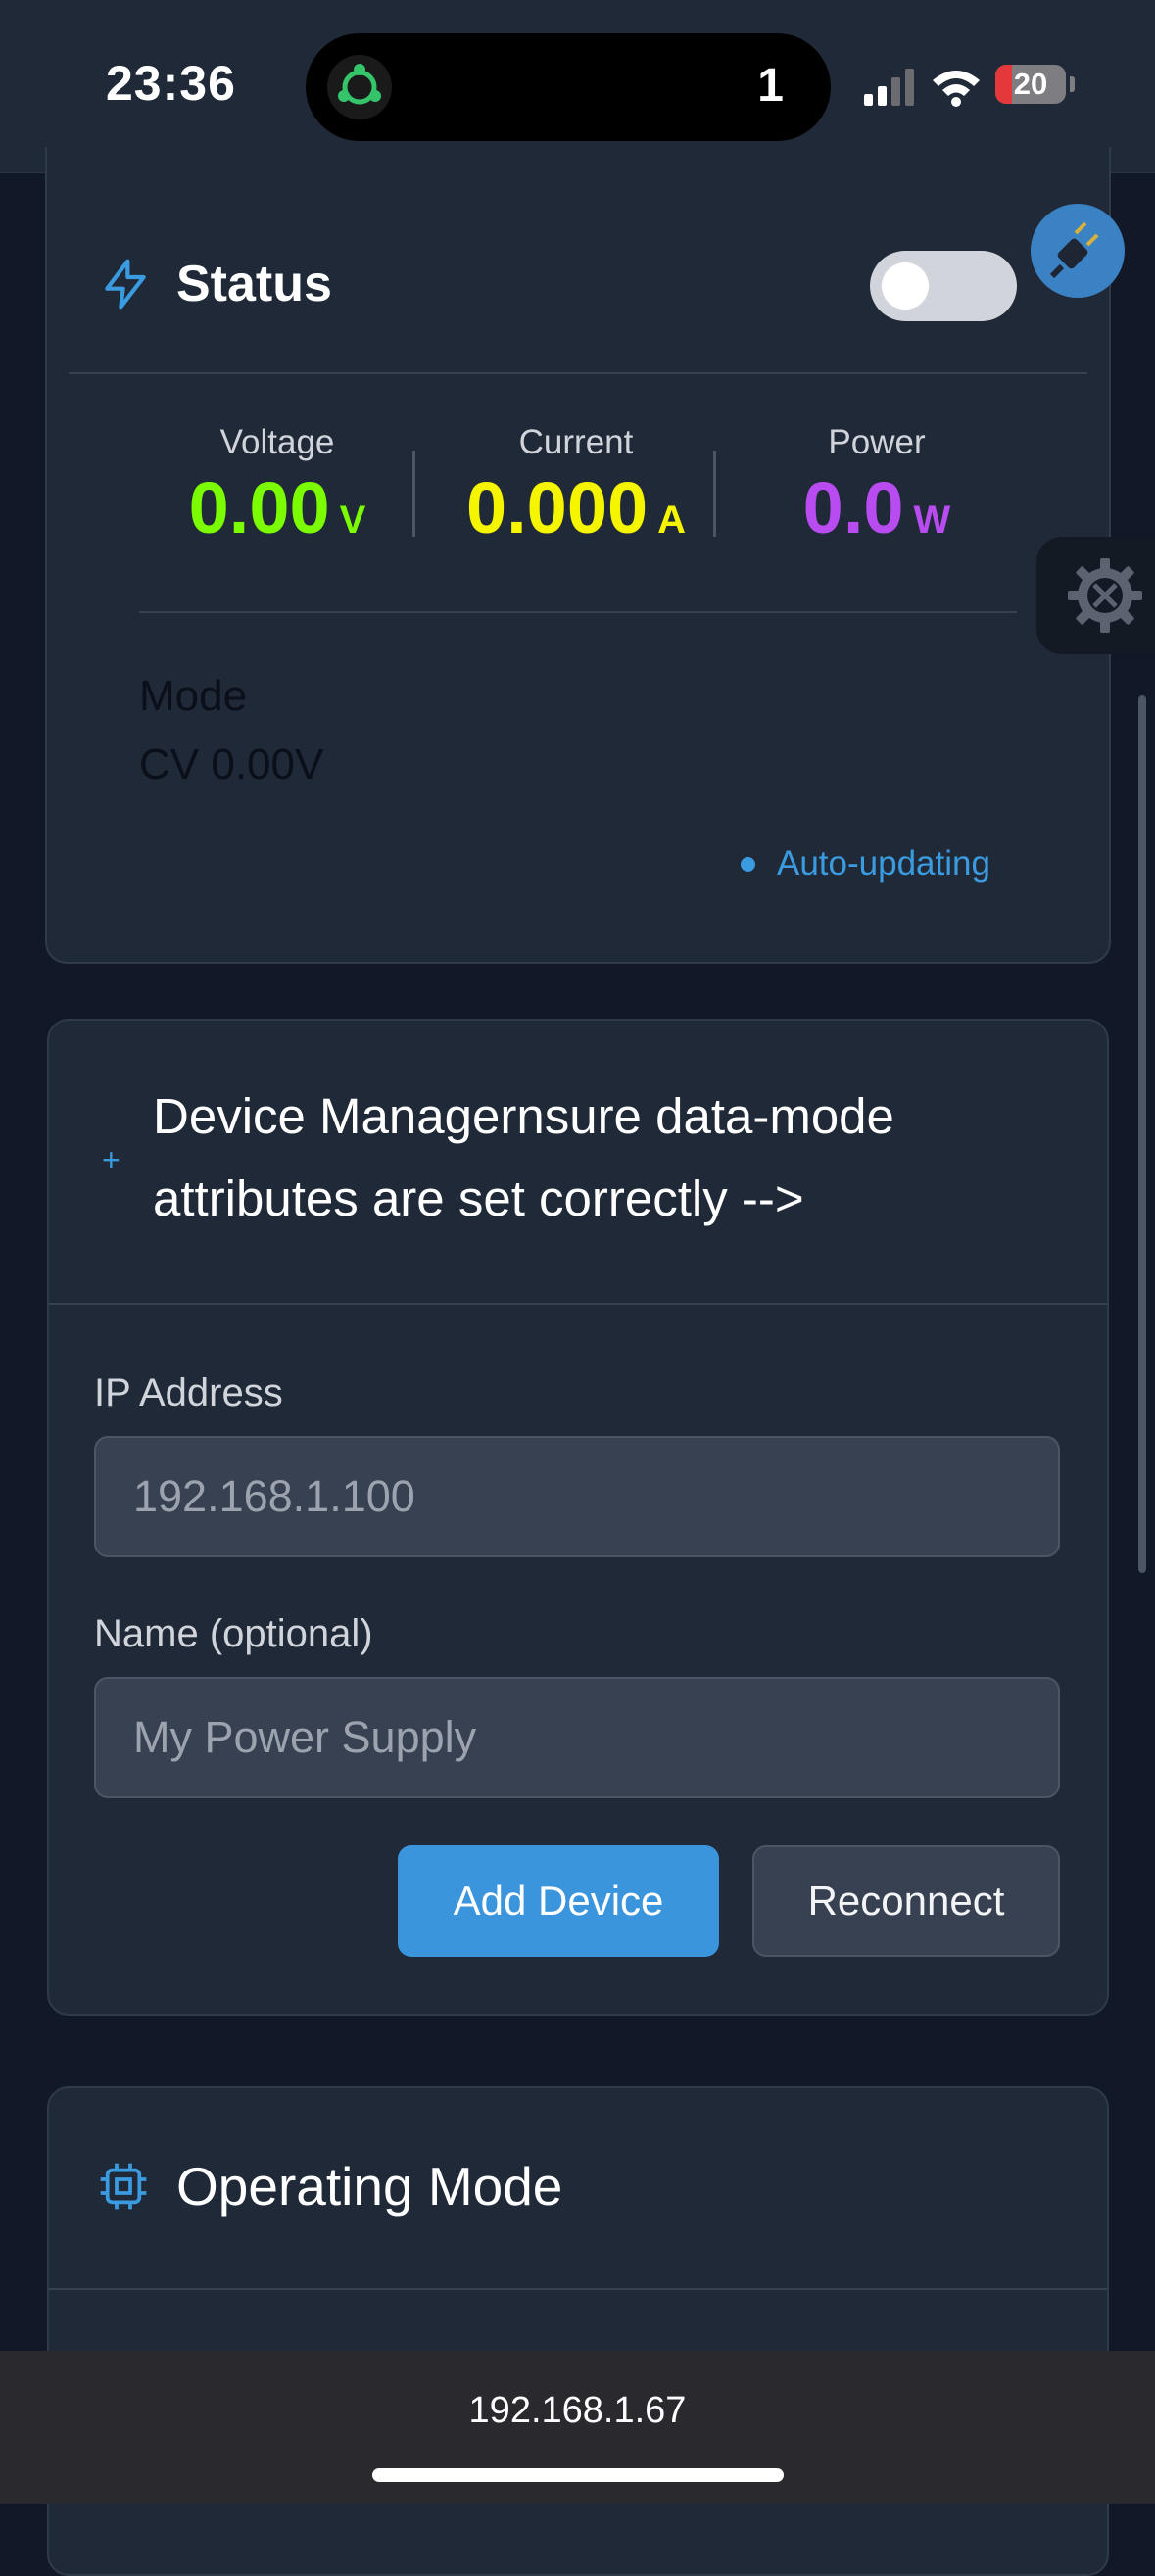 This screenshot has height=2576, width=1155. What do you see at coordinates (922, 88) in the screenshot?
I see `signal-wifi-icon` at bounding box center [922, 88].